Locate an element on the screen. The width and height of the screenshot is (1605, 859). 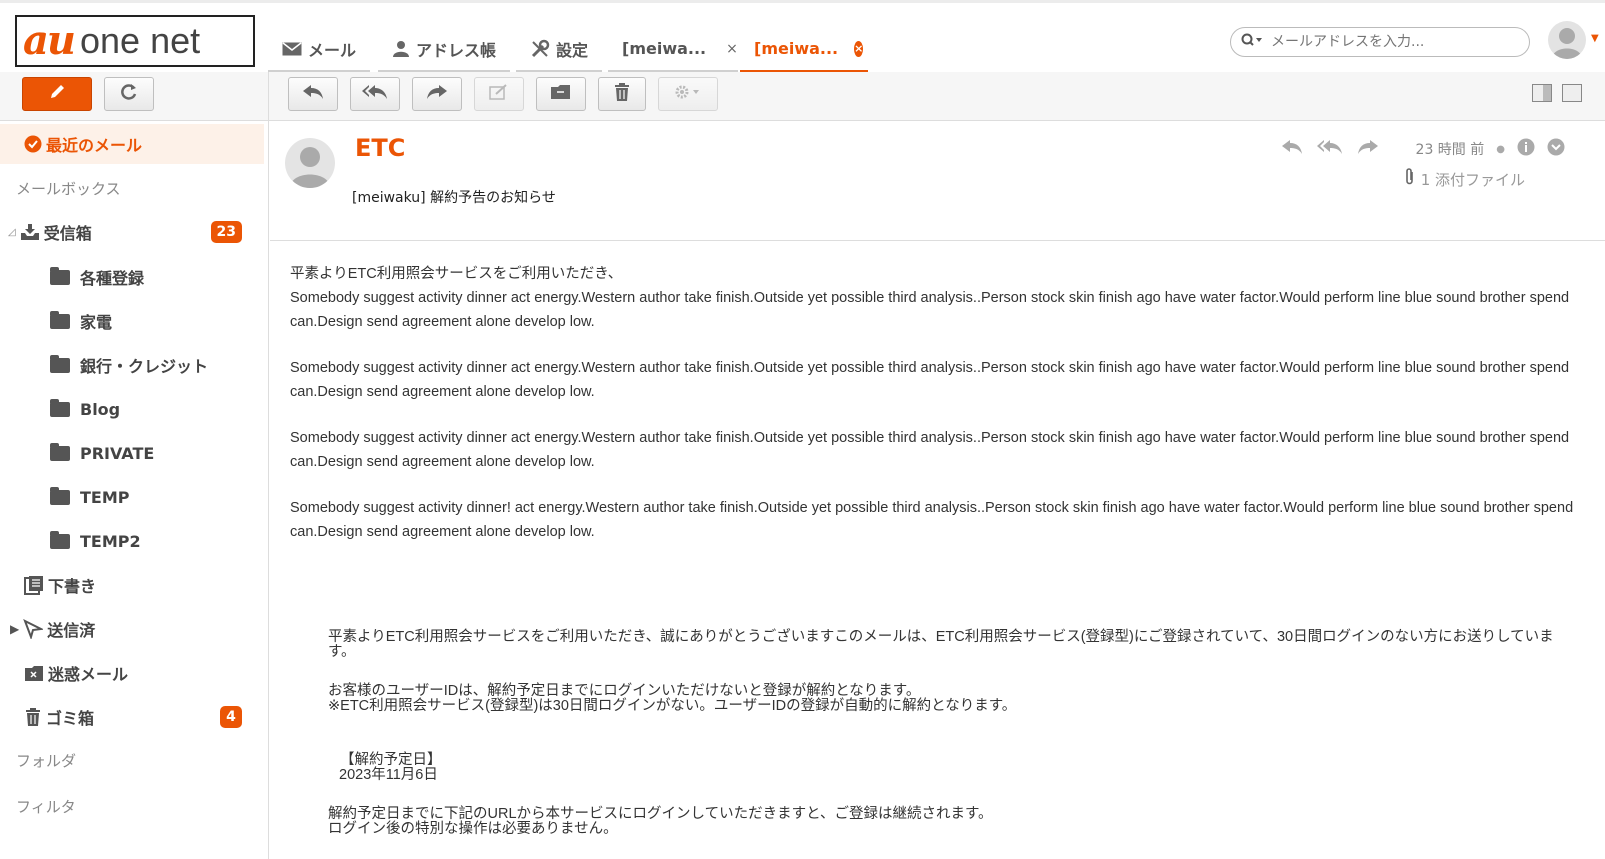
received-time: 23 時間 前 is located at coordinates (1450, 150).